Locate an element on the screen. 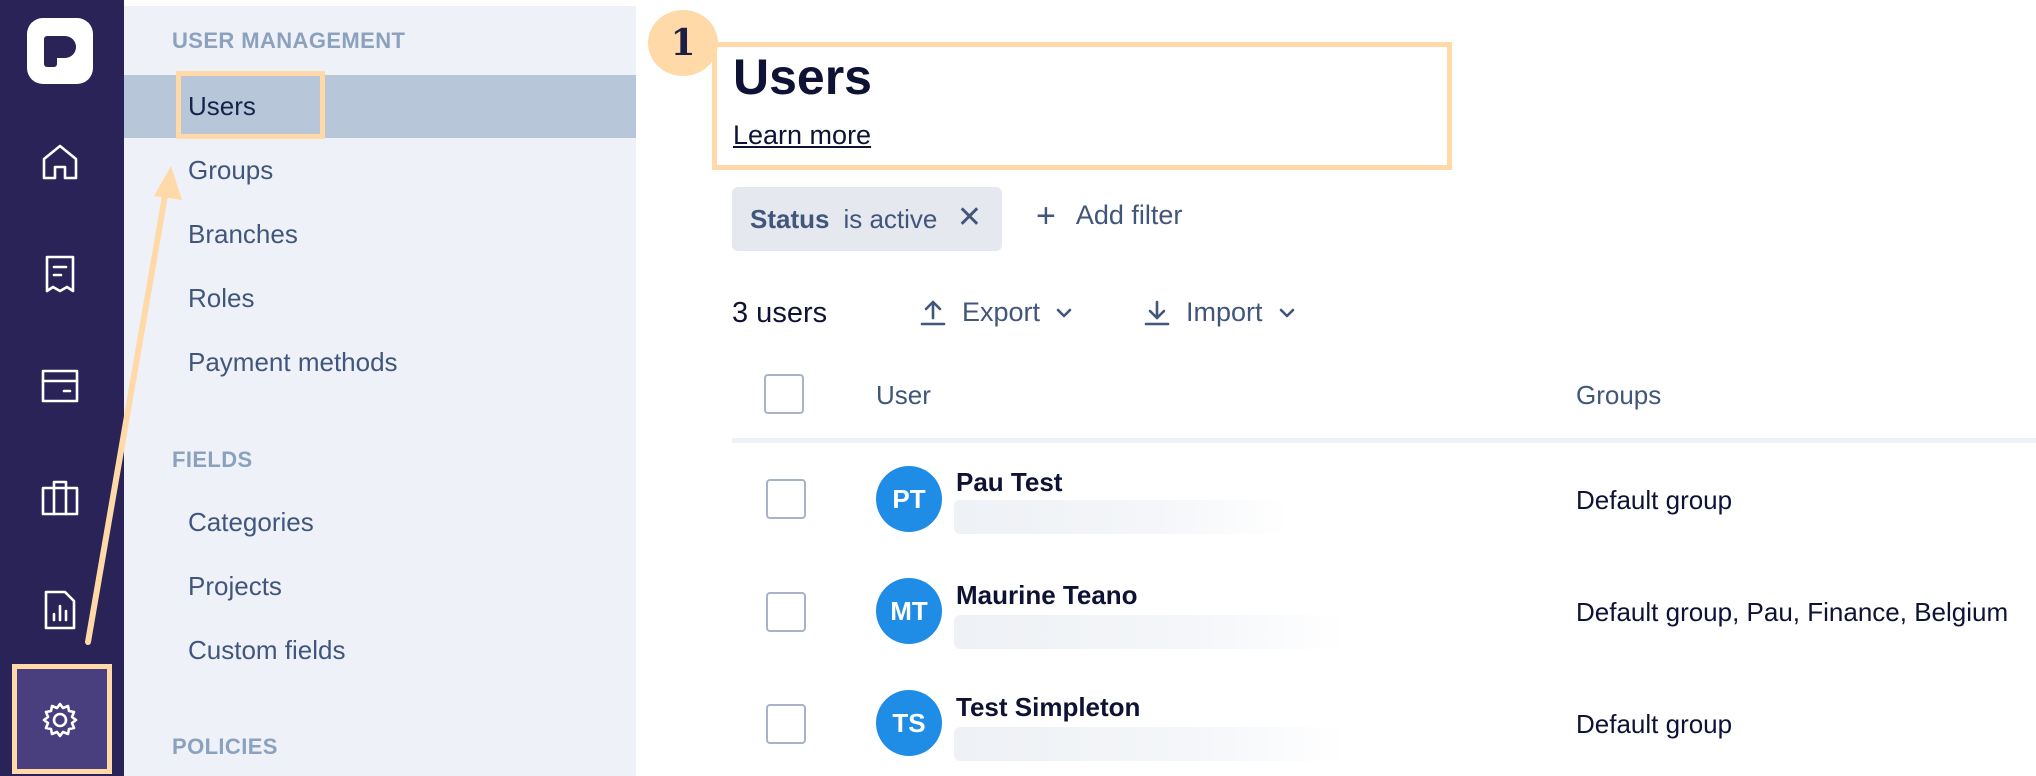 The height and width of the screenshot is (776, 2036). subnav-item-branches: Branches is located at coordinates (380, 234).